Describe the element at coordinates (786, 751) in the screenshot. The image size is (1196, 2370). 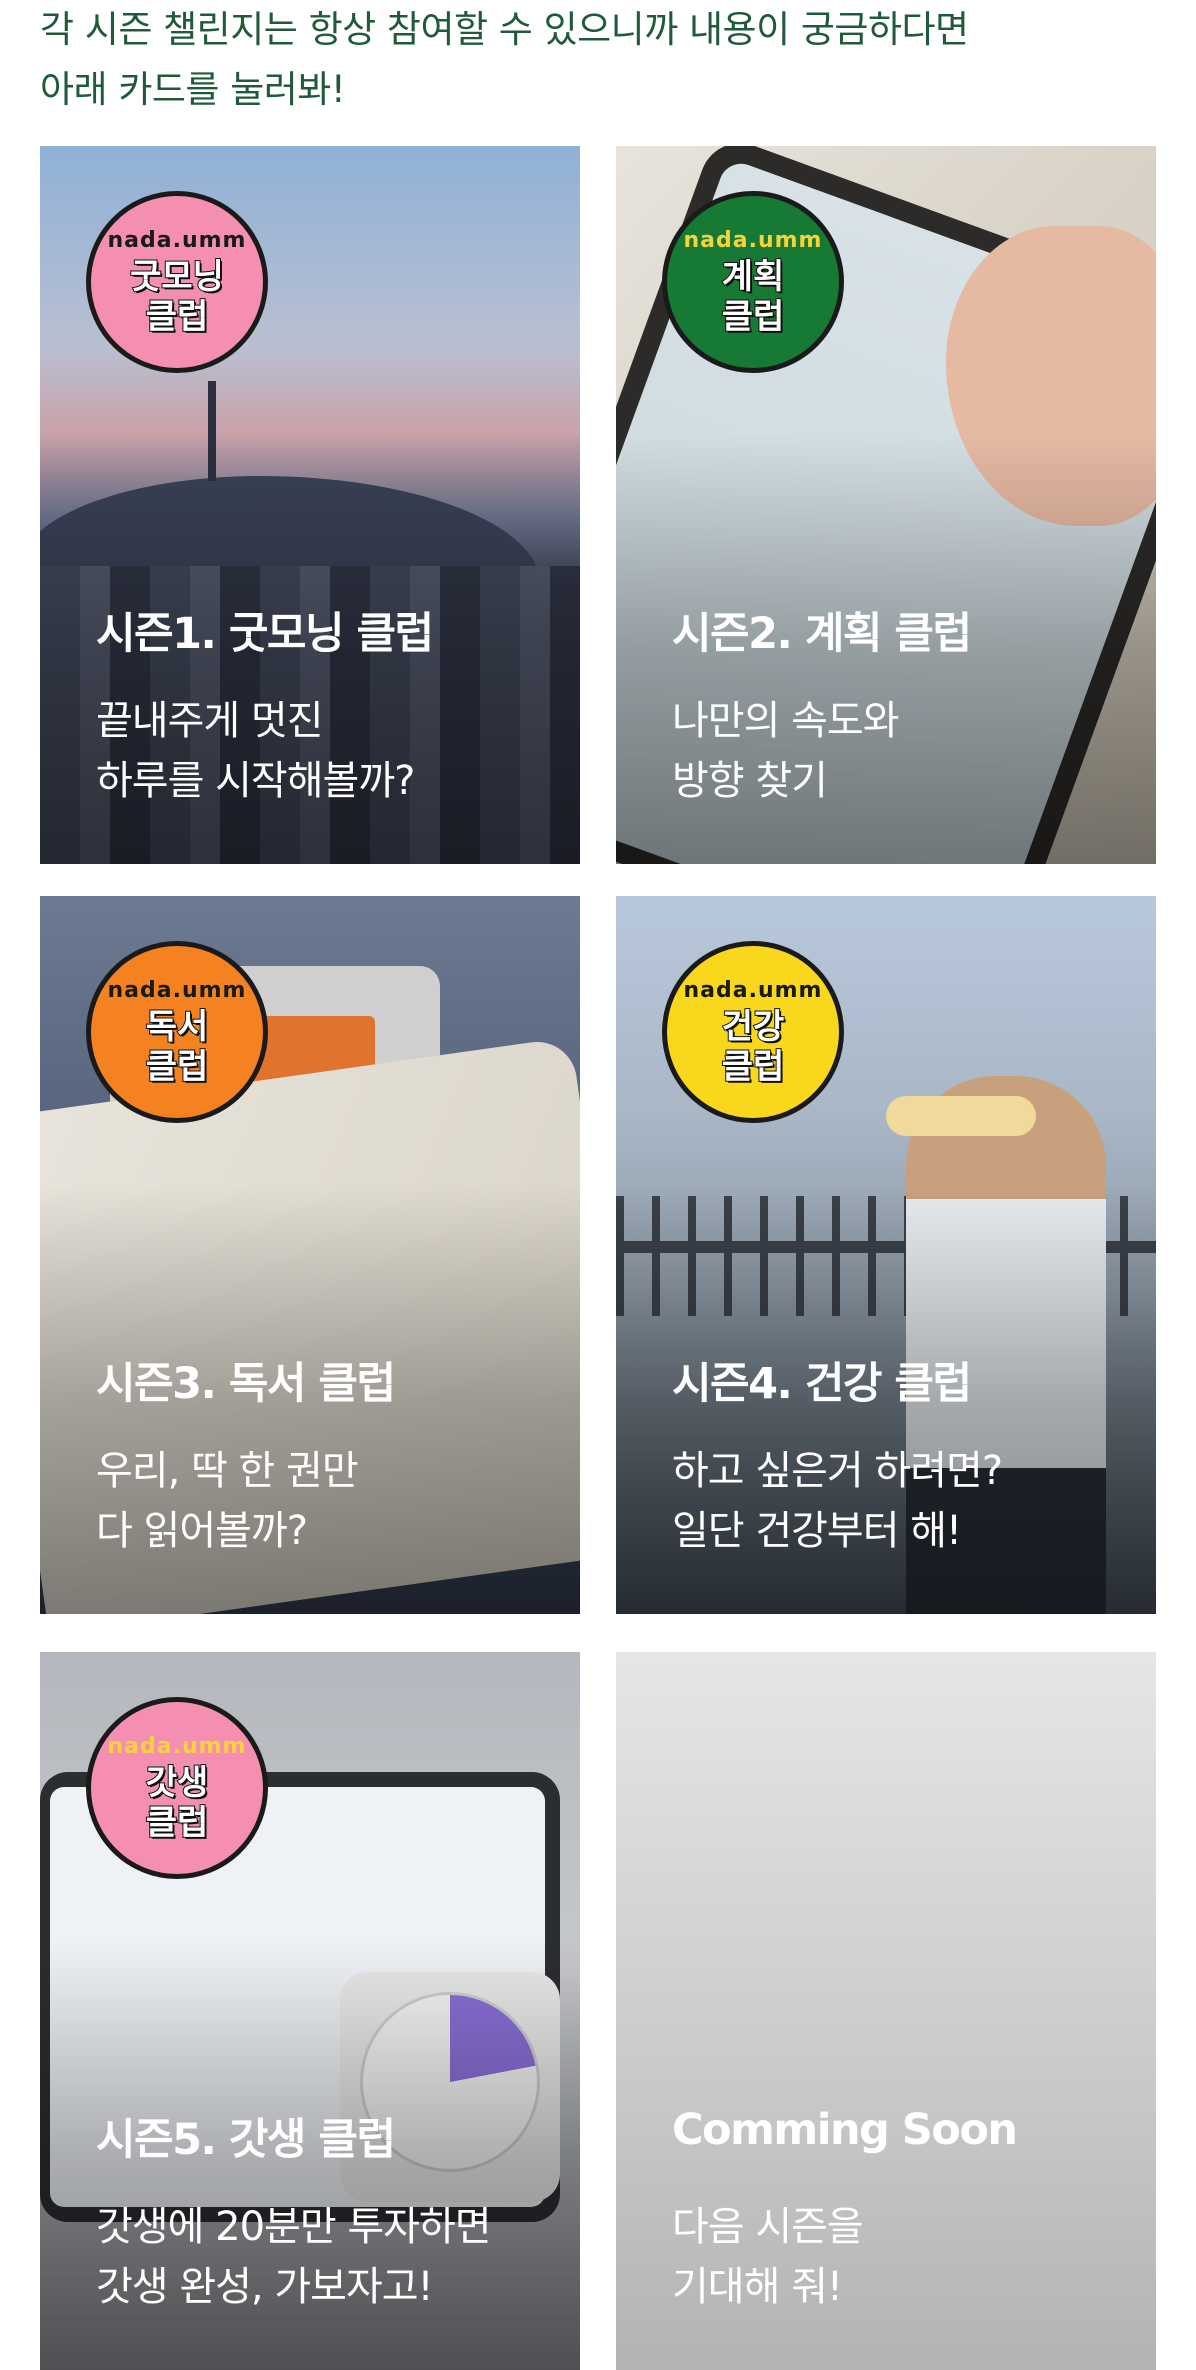
I see `card-description: 나만의 속도와 방향 찾기` at that location.